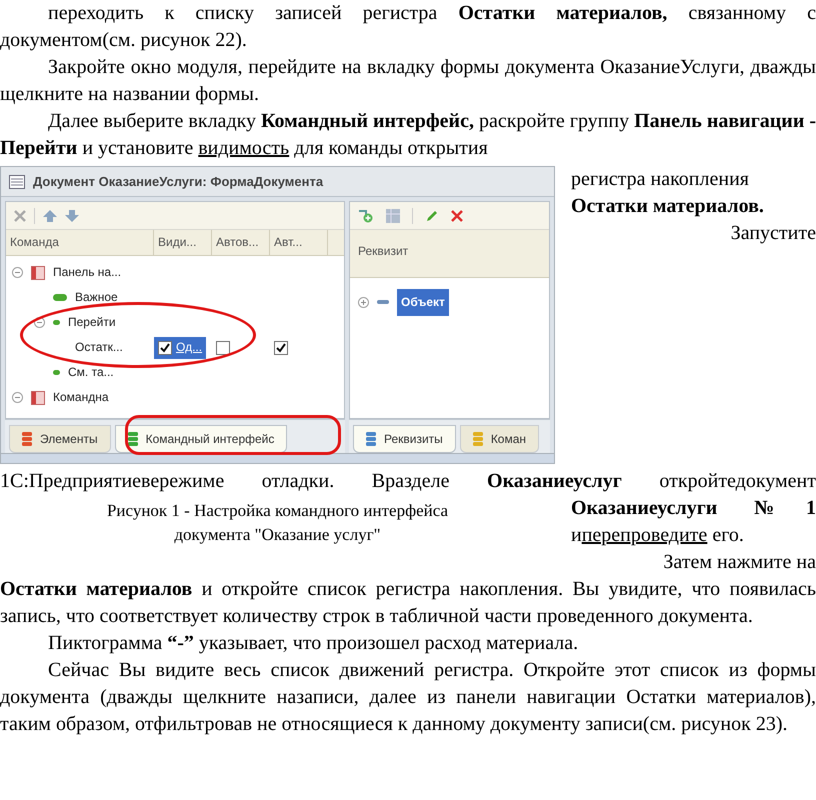  I want to click on body-text: Оказаниеуслуги №1, so click(693, 508).